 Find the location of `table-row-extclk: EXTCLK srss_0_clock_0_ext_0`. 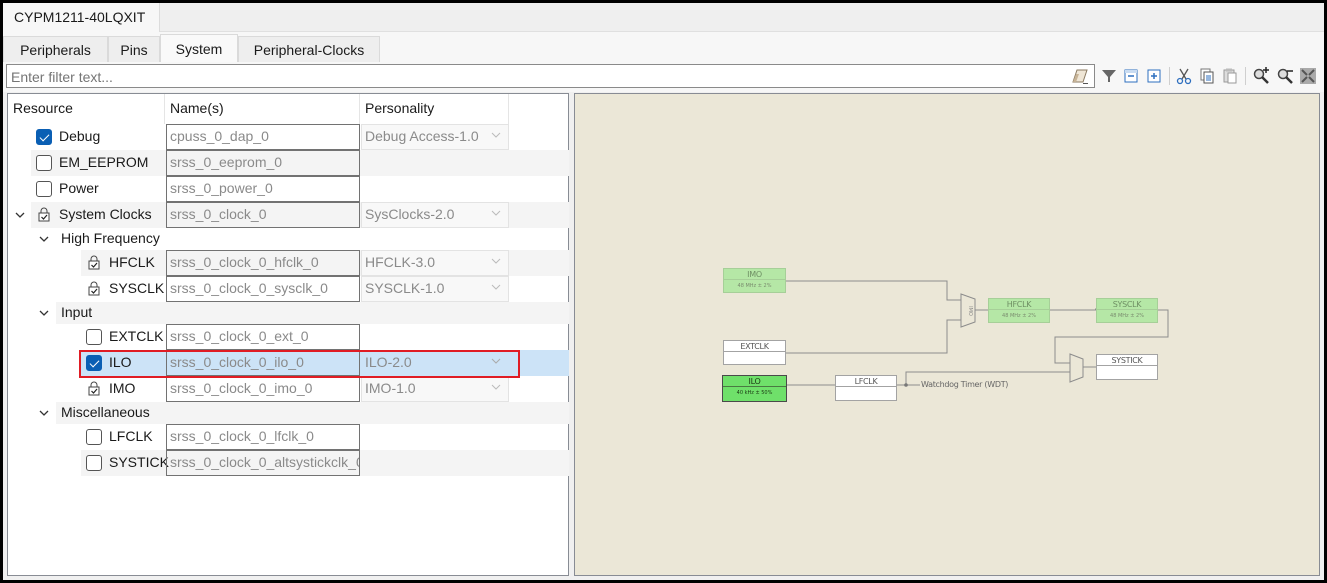

table-row-extclk: EXTCLK srss_0_clock_0_ext_0 is located at coordinates (325, 337).